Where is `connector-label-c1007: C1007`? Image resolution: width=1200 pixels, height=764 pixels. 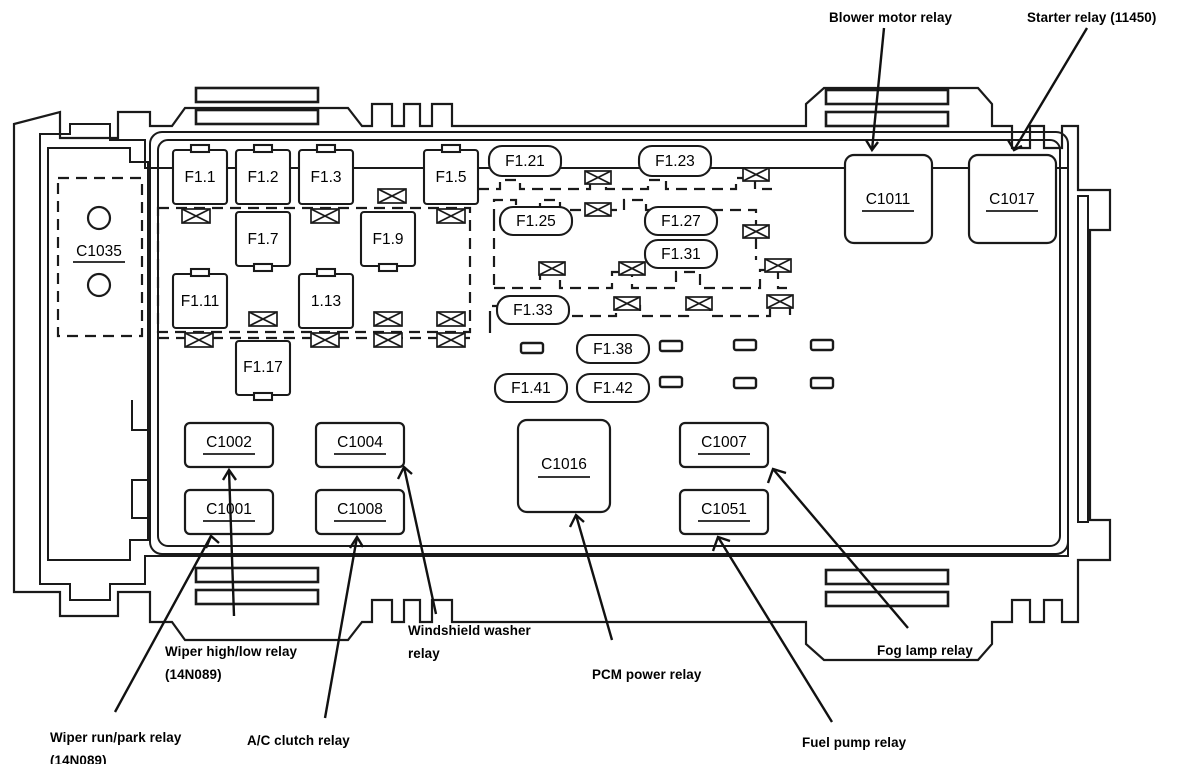
connector-label-c1007: C1007 is located at coordinates (724, 442).